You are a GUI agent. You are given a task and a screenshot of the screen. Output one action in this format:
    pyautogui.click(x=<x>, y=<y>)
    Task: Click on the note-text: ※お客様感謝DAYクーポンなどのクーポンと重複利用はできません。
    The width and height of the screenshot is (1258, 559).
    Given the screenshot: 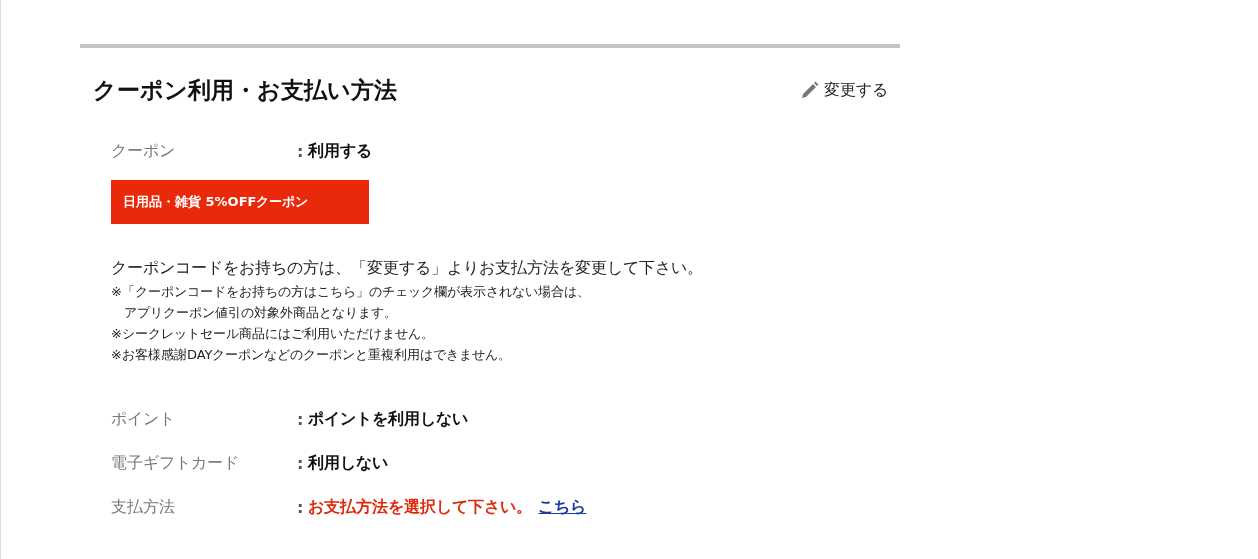 What is the action you would take?
    pyautogui.click(x=312, y=355)
    